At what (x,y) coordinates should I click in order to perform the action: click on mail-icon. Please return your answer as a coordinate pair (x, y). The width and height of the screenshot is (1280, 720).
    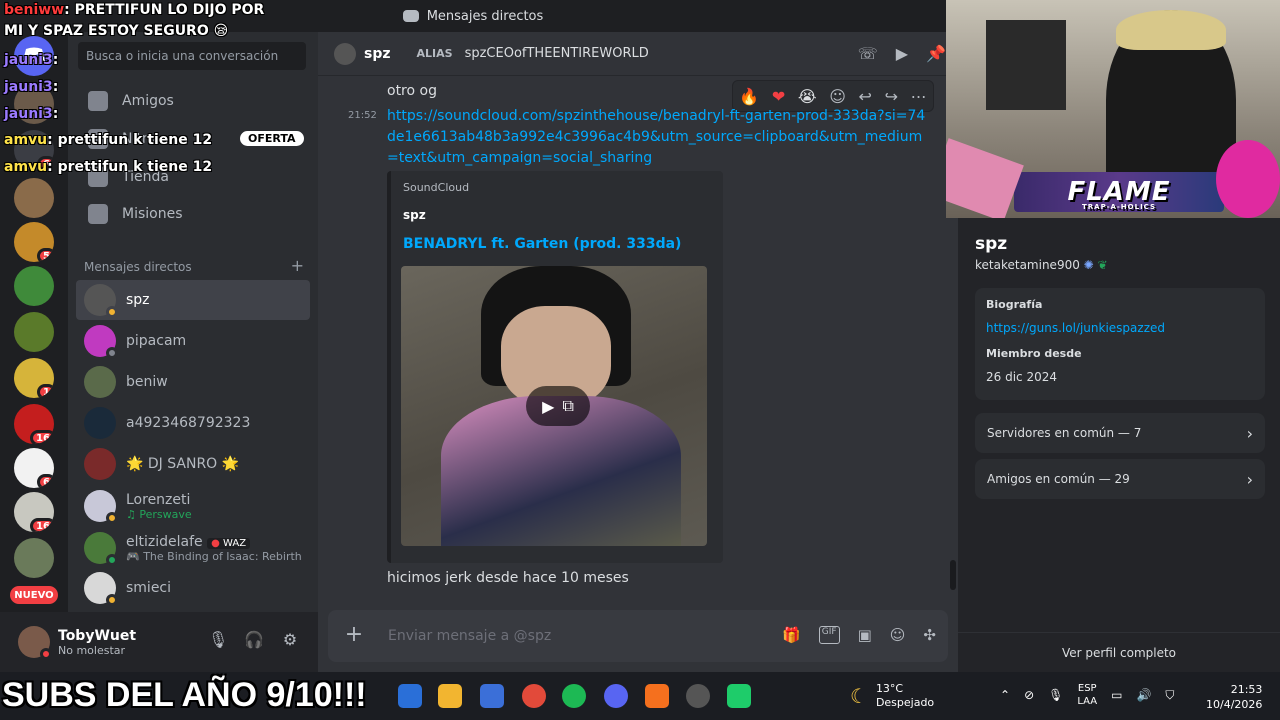
    Looking at the image, I should click on (410, 696).